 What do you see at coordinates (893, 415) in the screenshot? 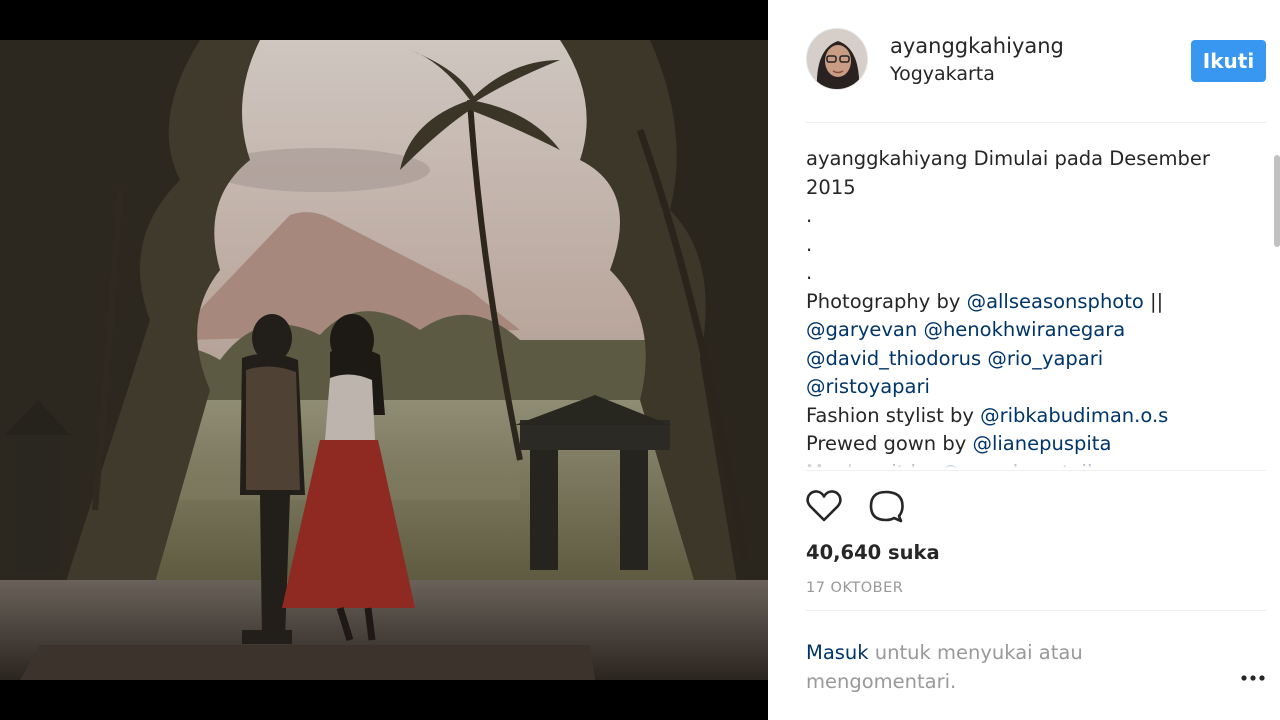
I see `caption-text-segment: Fashion stylist by` at bounding box center [893, 415].